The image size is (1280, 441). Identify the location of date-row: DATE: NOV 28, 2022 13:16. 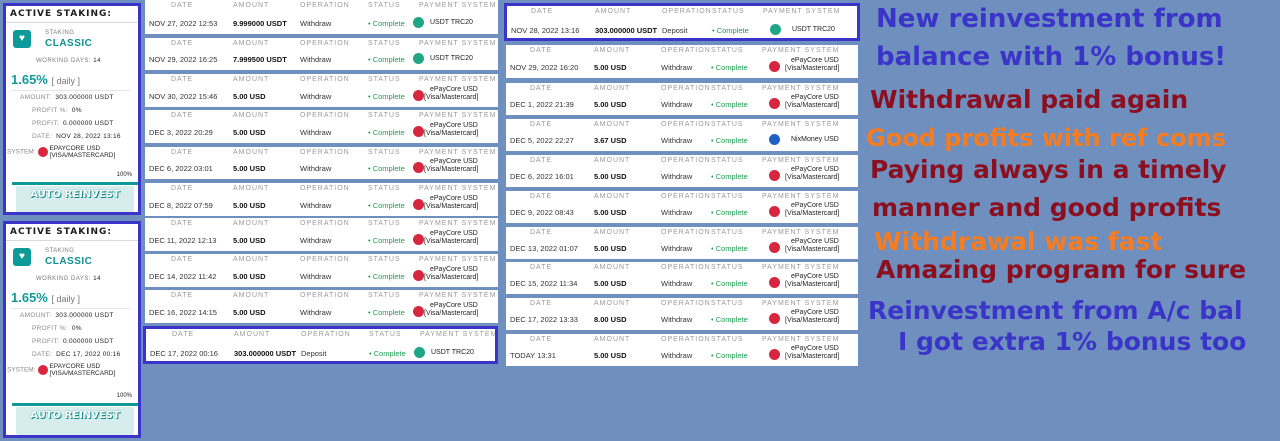
(76, 136).